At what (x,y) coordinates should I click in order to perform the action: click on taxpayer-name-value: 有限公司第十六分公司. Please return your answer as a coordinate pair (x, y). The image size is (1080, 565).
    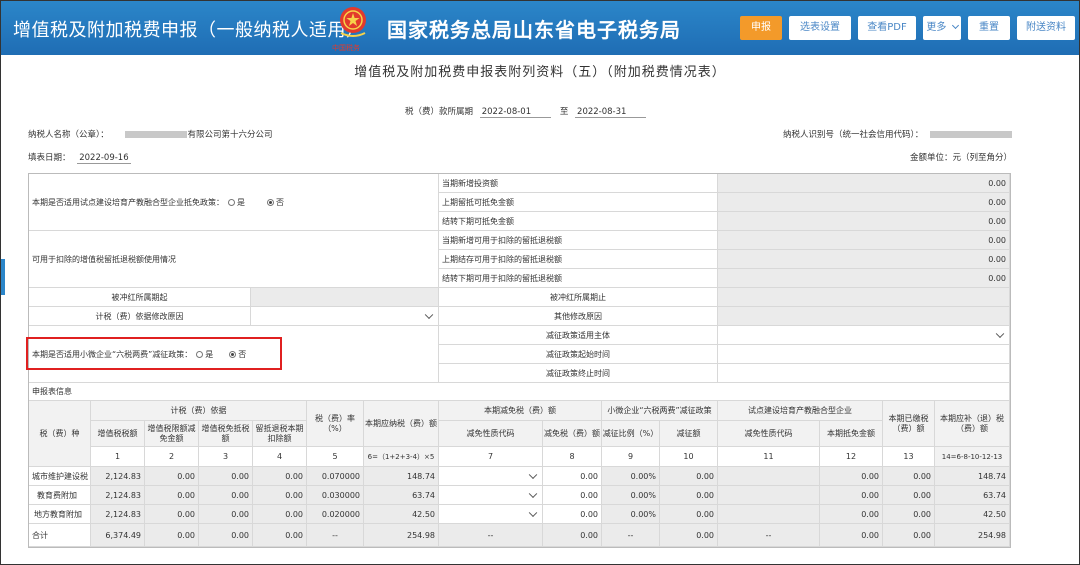
    Looking at the image, I should click on (230, 135).